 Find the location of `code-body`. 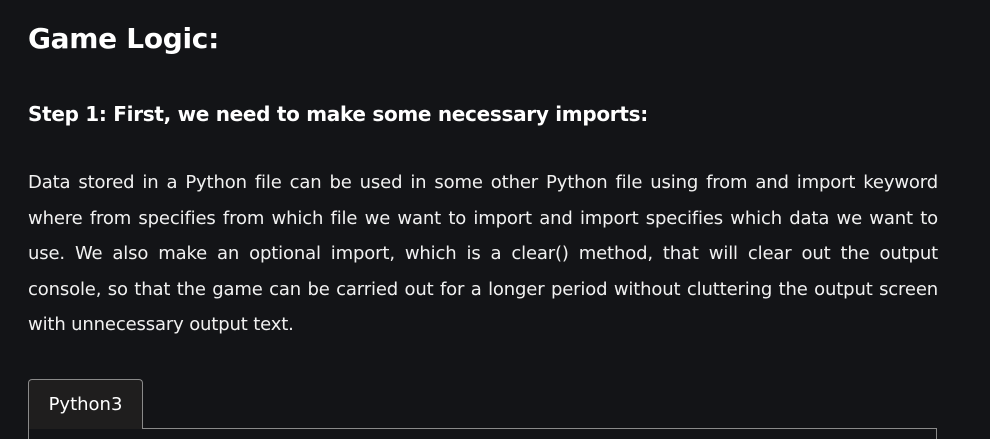

code-body is located at coordinates (482, 434).